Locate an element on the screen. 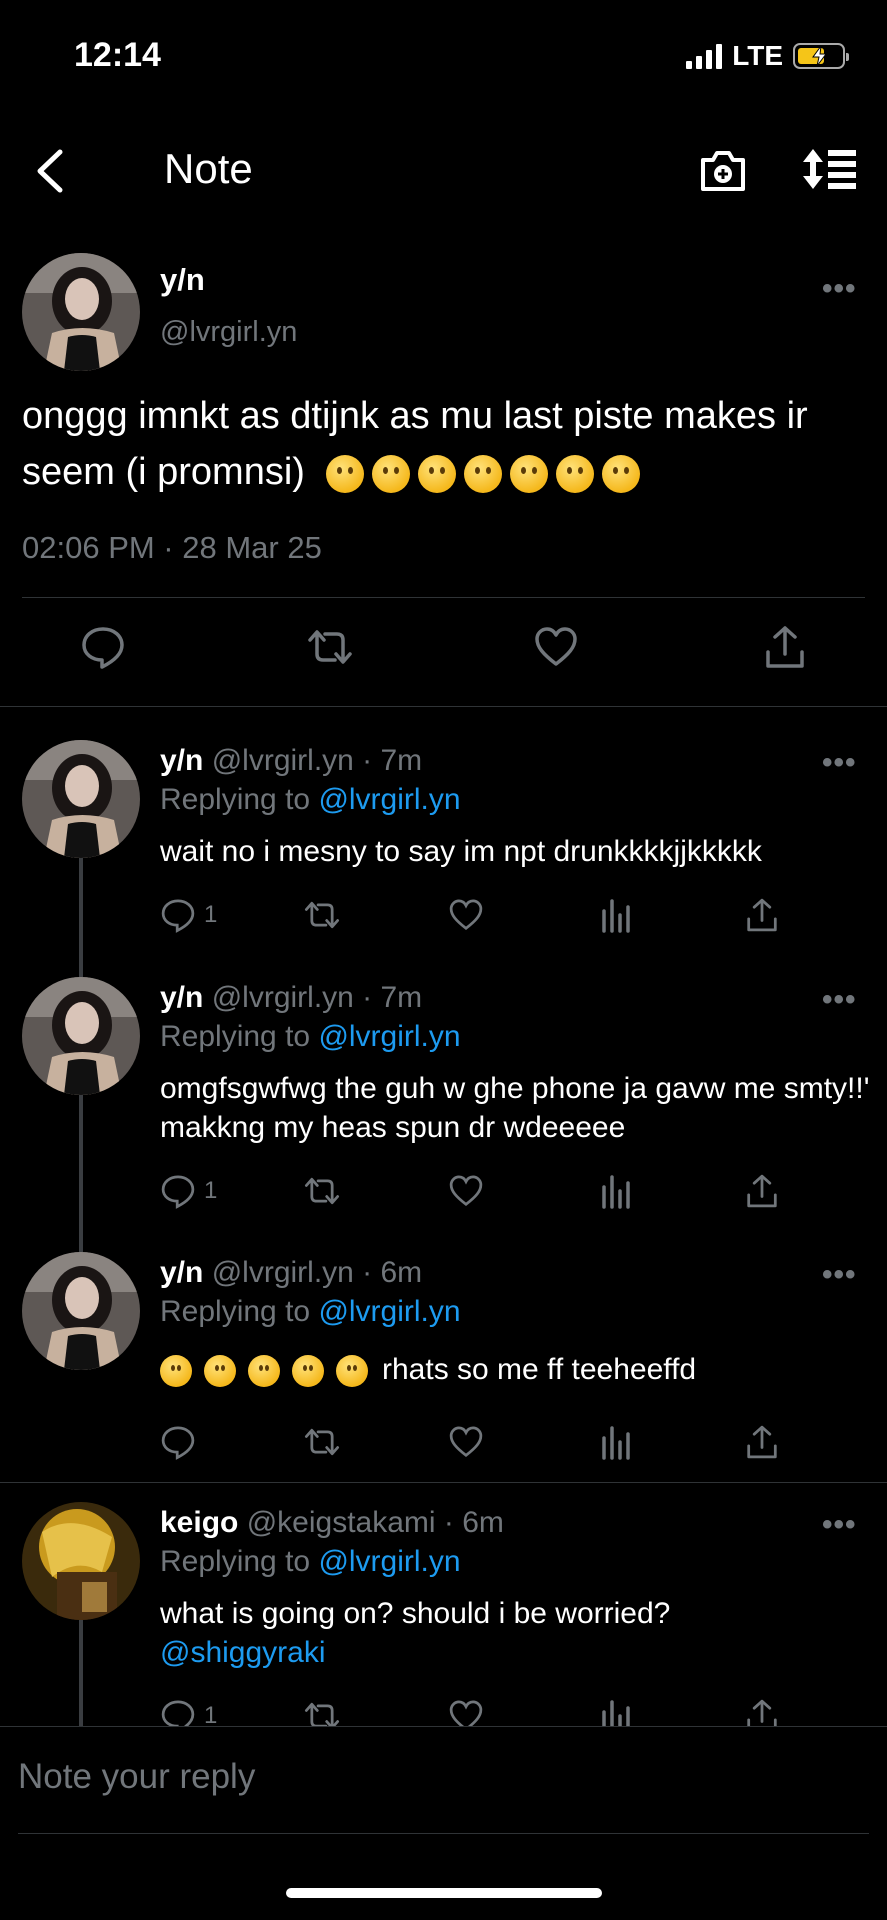 The height and width of the screenshot is (1920, 887). page-title: Note is located at coordinates (208, 168).